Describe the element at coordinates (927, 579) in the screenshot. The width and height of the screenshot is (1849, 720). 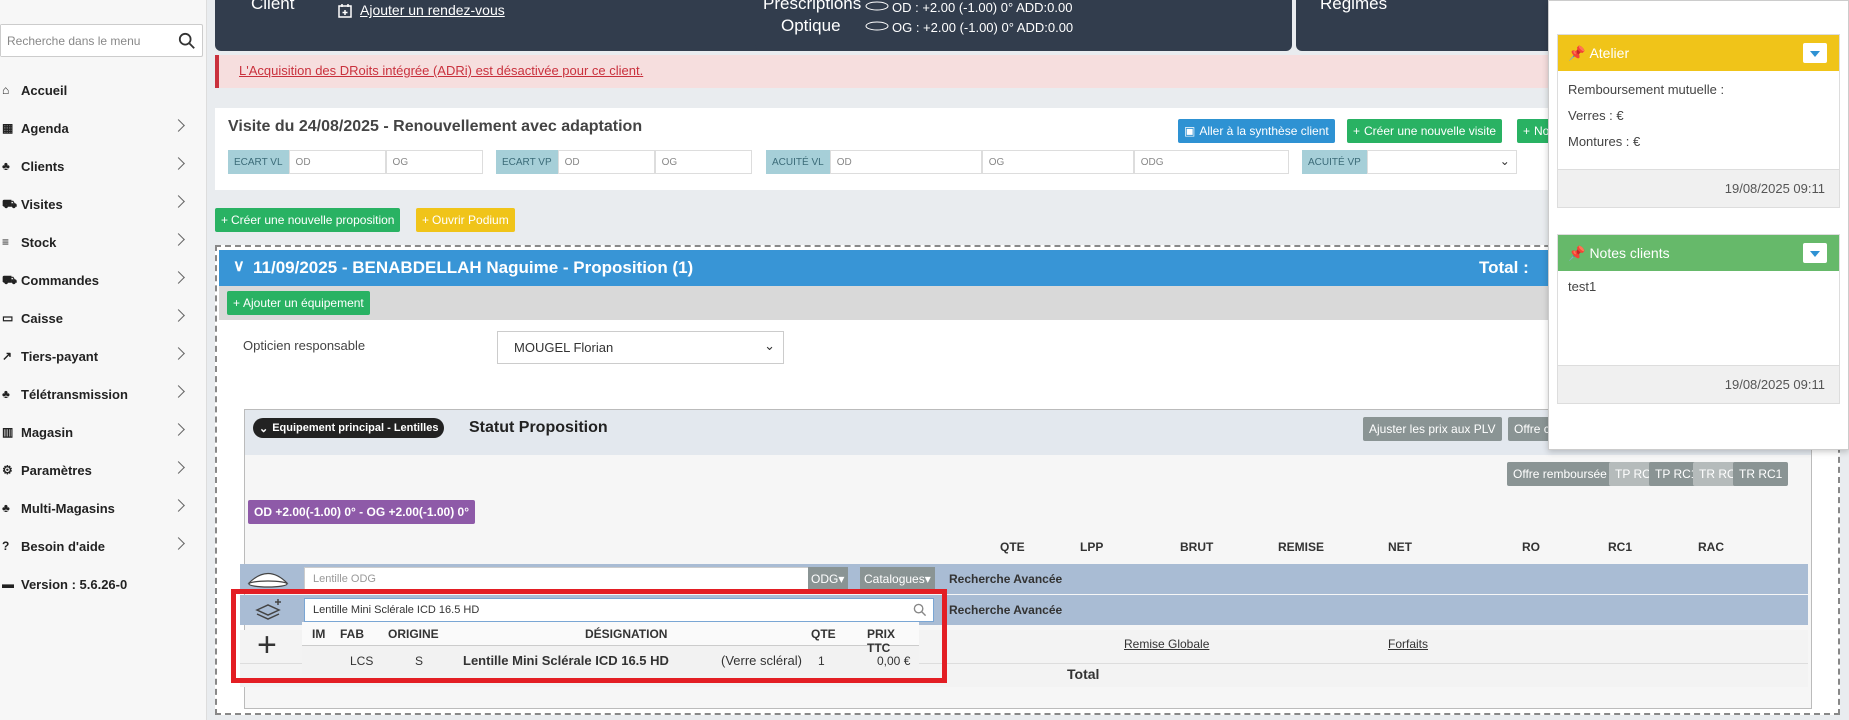
I see `caret-down-icon: ▾` at that location.